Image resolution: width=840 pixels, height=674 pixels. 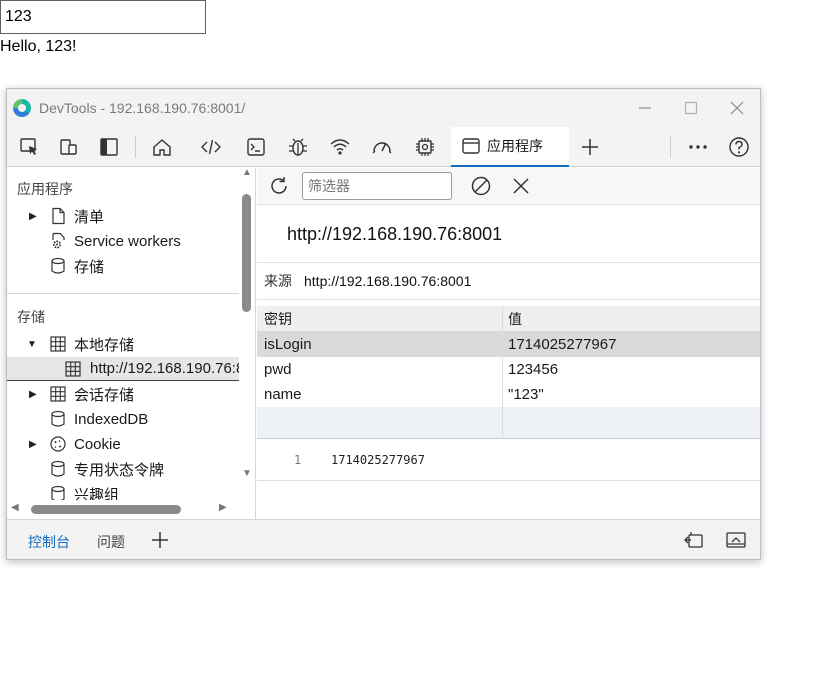 What do you see at coordinates (89, 267) in the screenshot?
I see `sidebar-item-label: 存储` at bounding box center [89, 267].